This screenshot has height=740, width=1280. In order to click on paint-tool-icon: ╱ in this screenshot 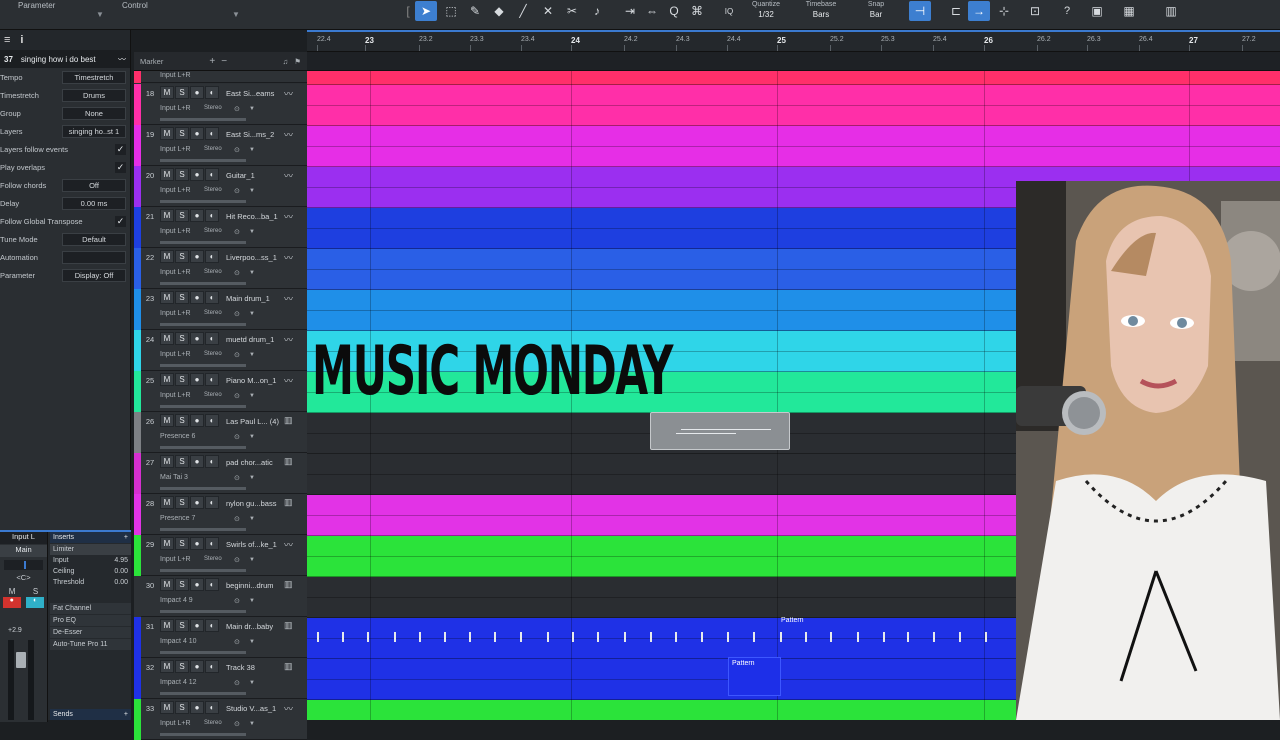, I will do `click(523, 11)`.